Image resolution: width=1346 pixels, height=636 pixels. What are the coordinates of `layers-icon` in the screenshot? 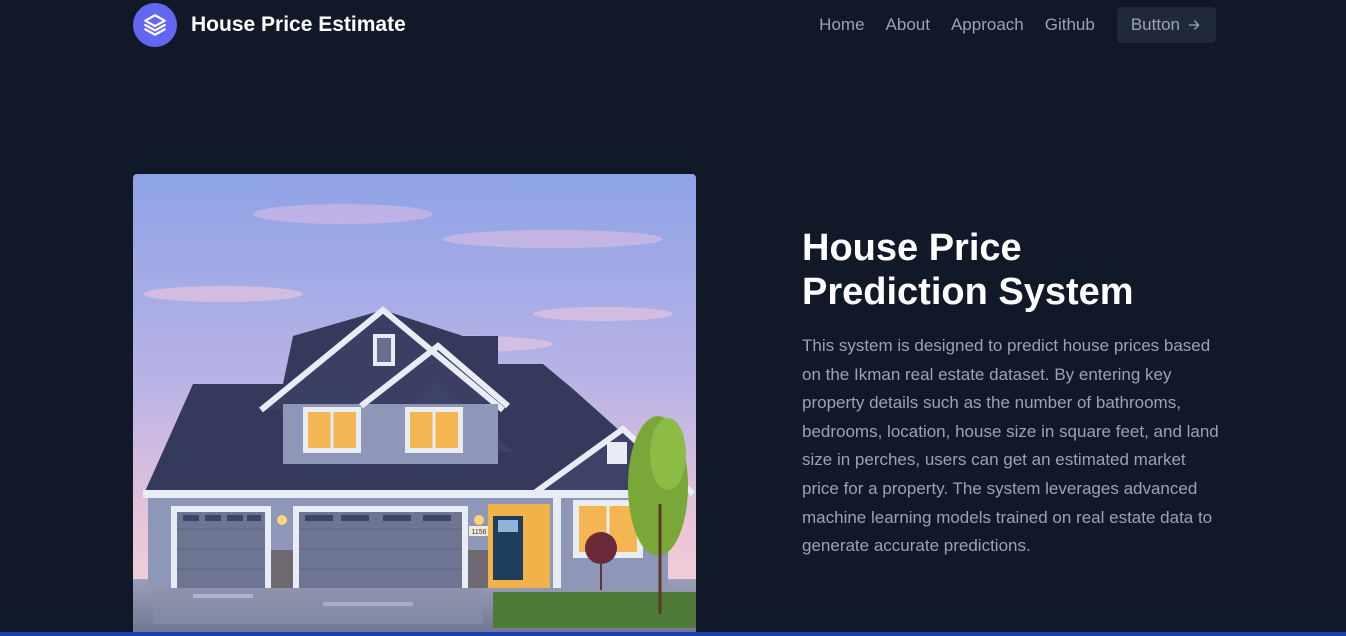 It's located at (155, 25).